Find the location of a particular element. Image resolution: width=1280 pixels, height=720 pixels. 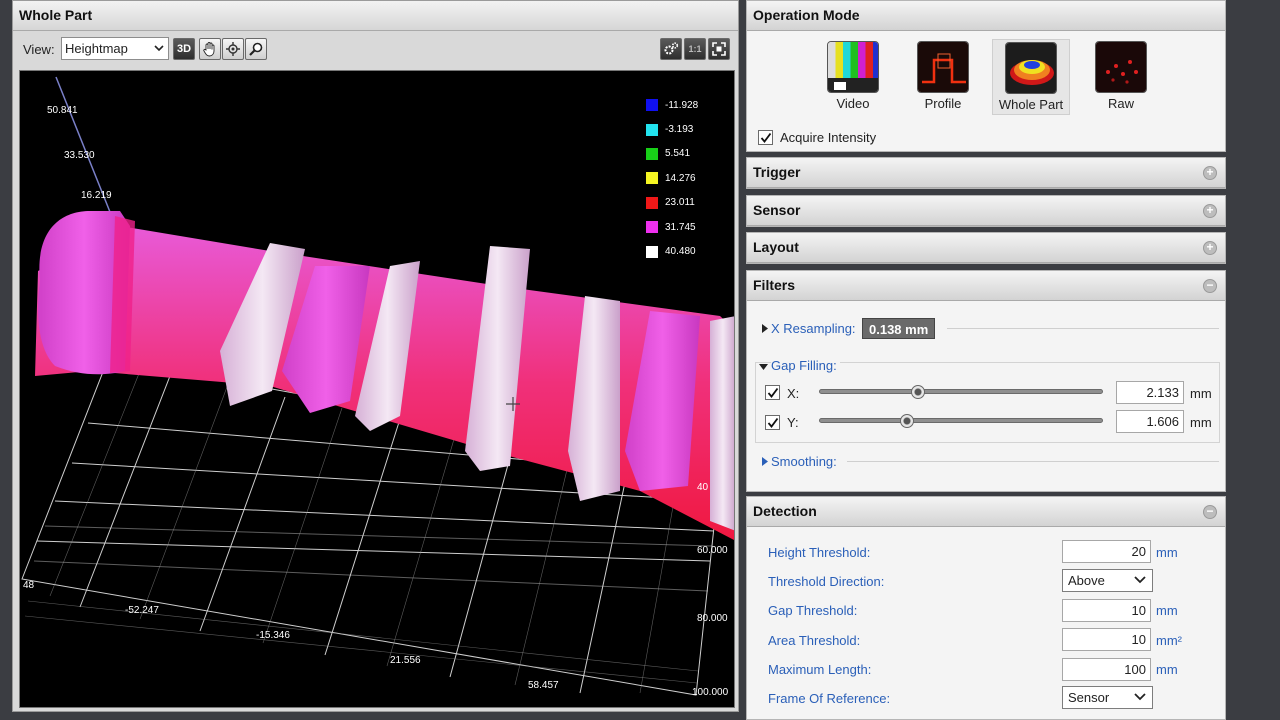

x-tick-label: 58.457 is located at coordinates (543, 685).